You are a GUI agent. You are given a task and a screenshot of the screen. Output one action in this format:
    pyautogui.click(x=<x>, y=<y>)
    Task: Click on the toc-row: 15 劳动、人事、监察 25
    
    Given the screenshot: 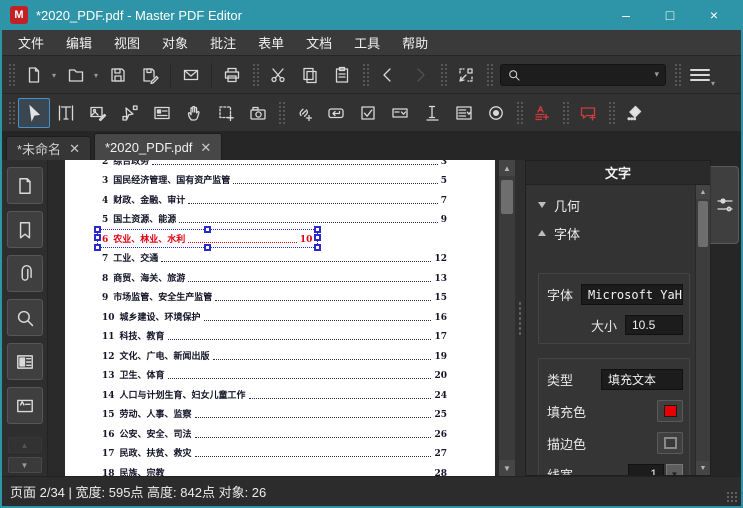 What is the action you would take?
    pyautogui.click(x=274, y=415)
    